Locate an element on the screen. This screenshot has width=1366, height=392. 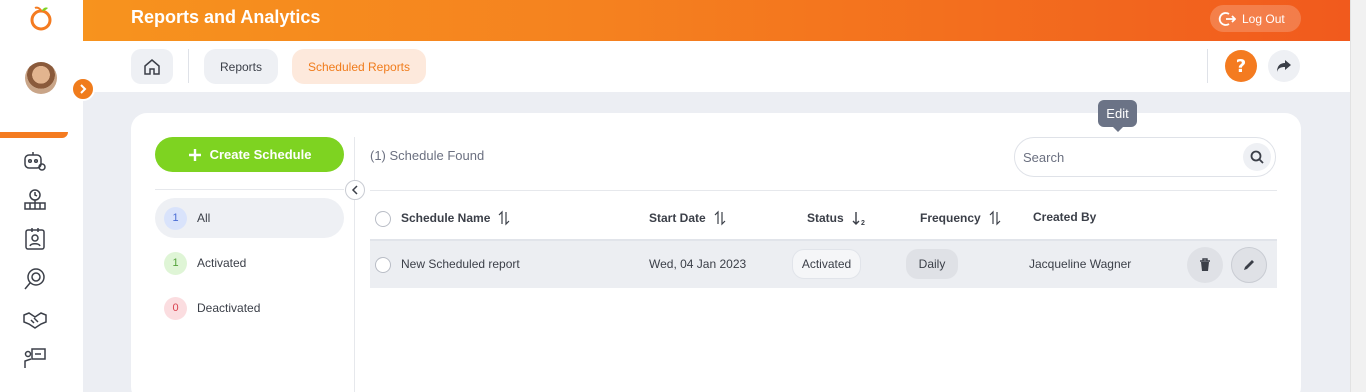
top-bar: Reports and Analytics Log Out is located at coordinates (716, 20).